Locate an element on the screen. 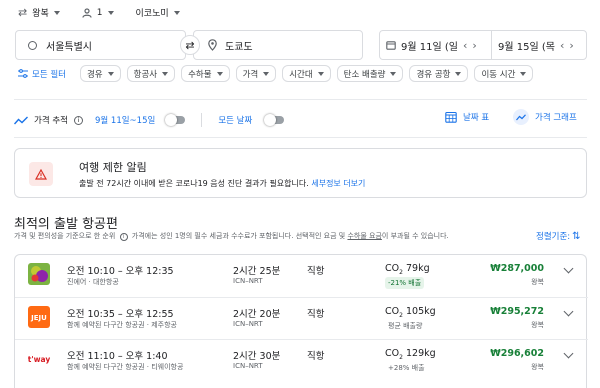 This screenshot has width=600, height=388. filter-chip-stops: 경유 is located at coordinates (100, 73).